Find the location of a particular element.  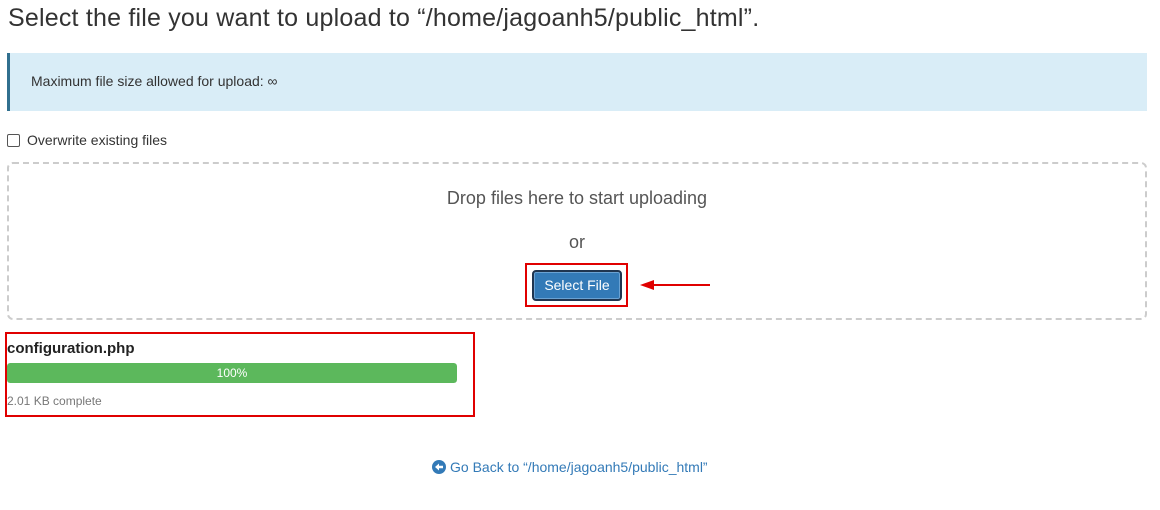

upload-progress-fill: 100% is located at coordinates (232, 373).